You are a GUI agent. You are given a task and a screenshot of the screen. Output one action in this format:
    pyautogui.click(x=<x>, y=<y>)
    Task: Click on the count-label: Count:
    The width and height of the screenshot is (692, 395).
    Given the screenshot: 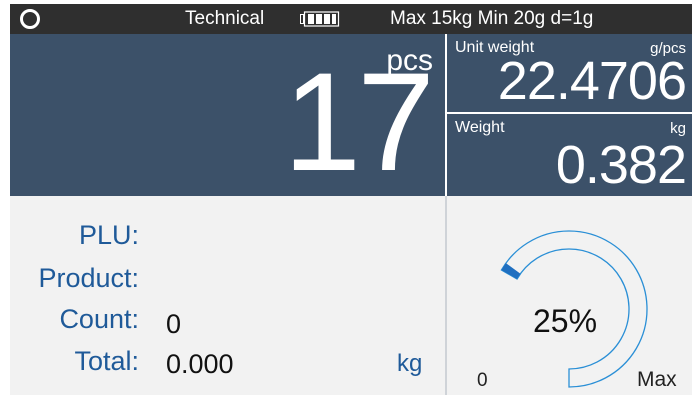 What is the action you would take?
    pyautogui.click(x=99, y=319)
    